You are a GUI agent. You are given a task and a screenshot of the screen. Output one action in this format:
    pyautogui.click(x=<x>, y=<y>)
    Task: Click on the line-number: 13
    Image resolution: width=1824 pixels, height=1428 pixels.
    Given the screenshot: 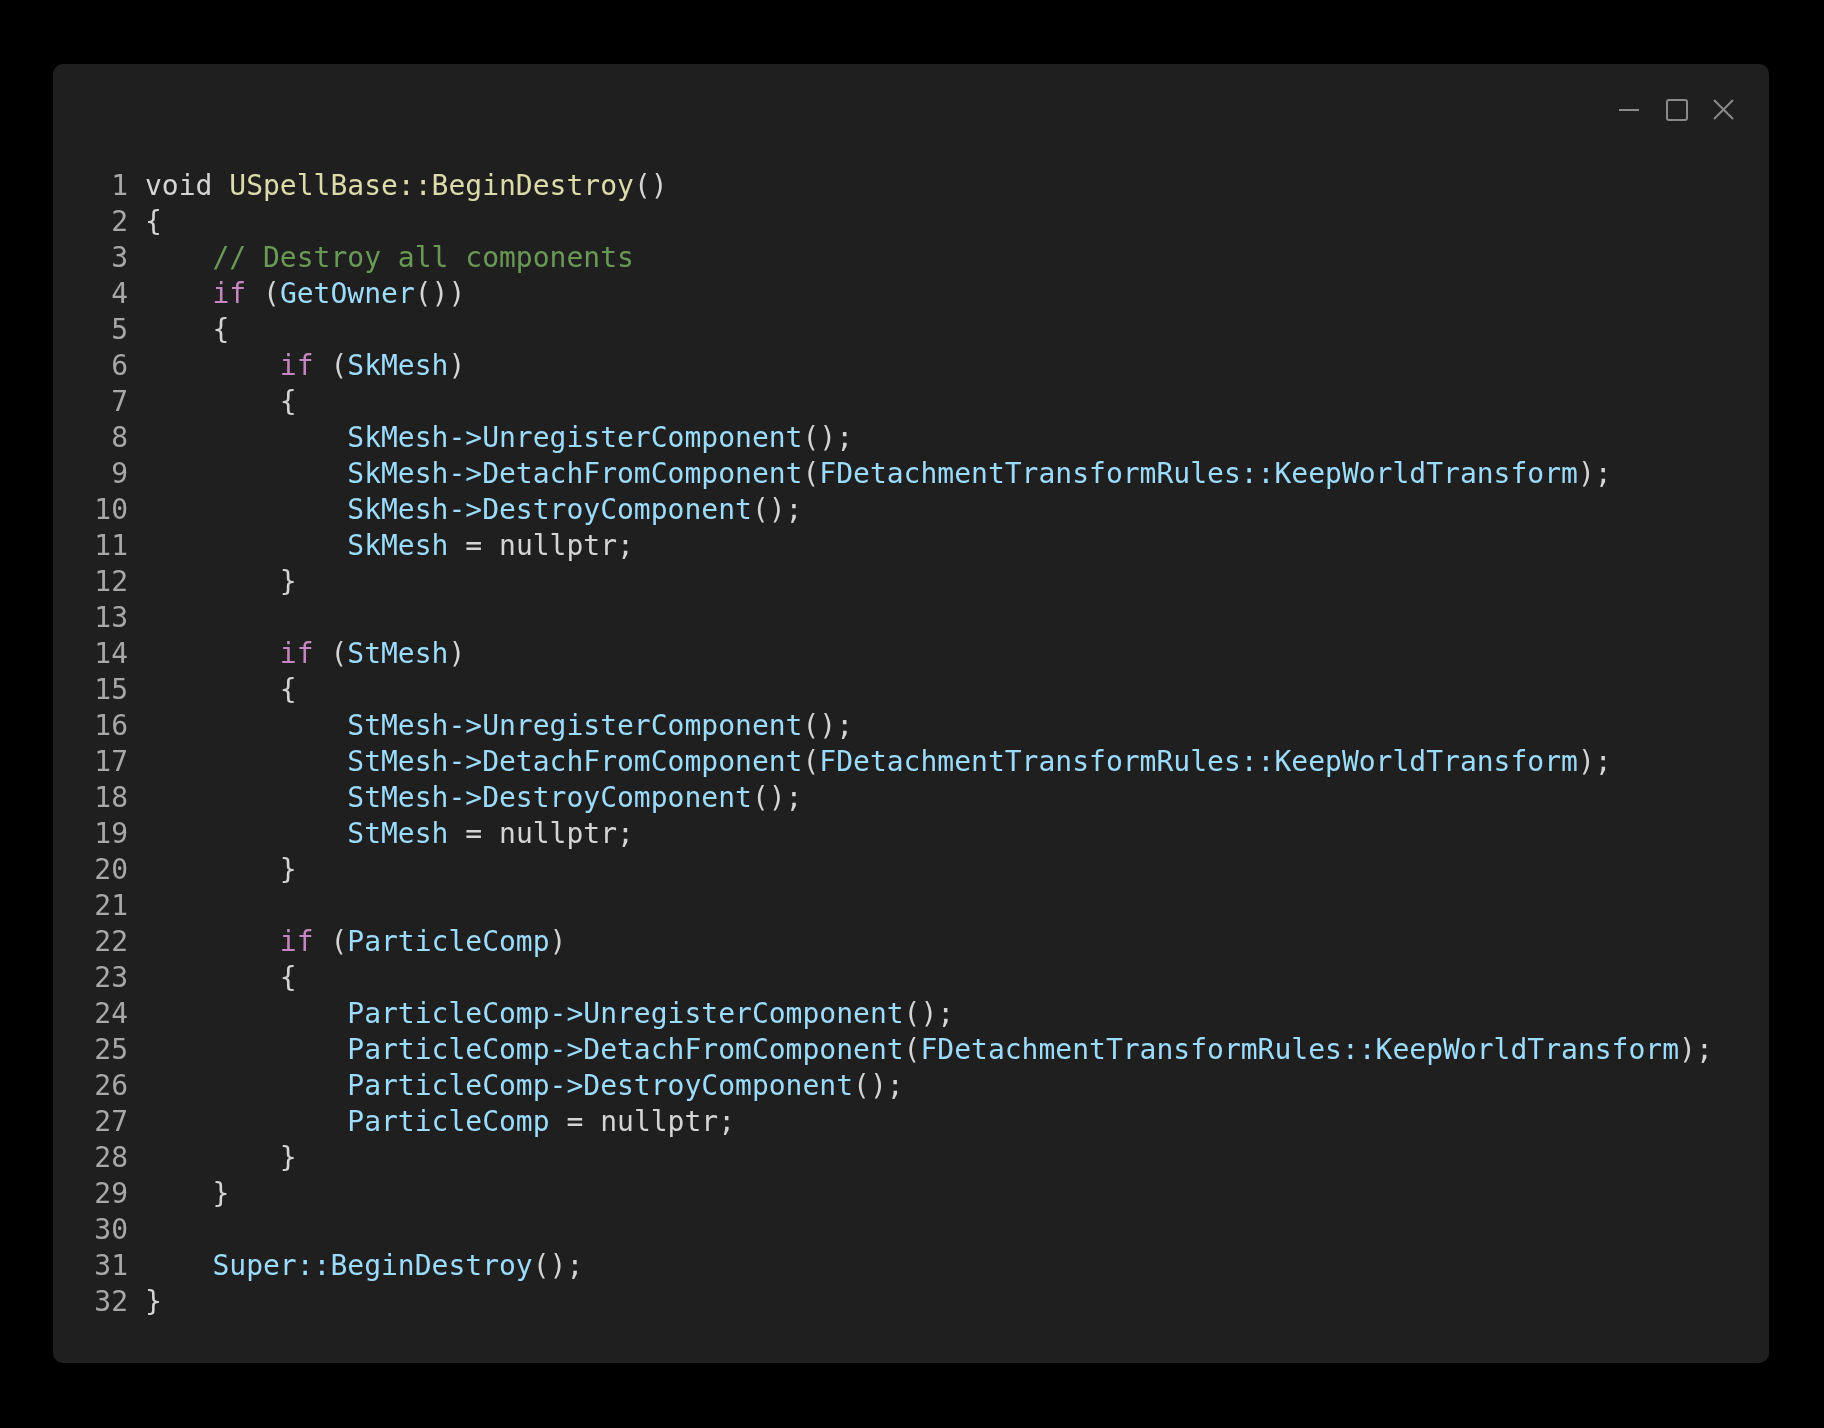 What is the action you would take?
    pyautogui.click(x=111, y=618)
    